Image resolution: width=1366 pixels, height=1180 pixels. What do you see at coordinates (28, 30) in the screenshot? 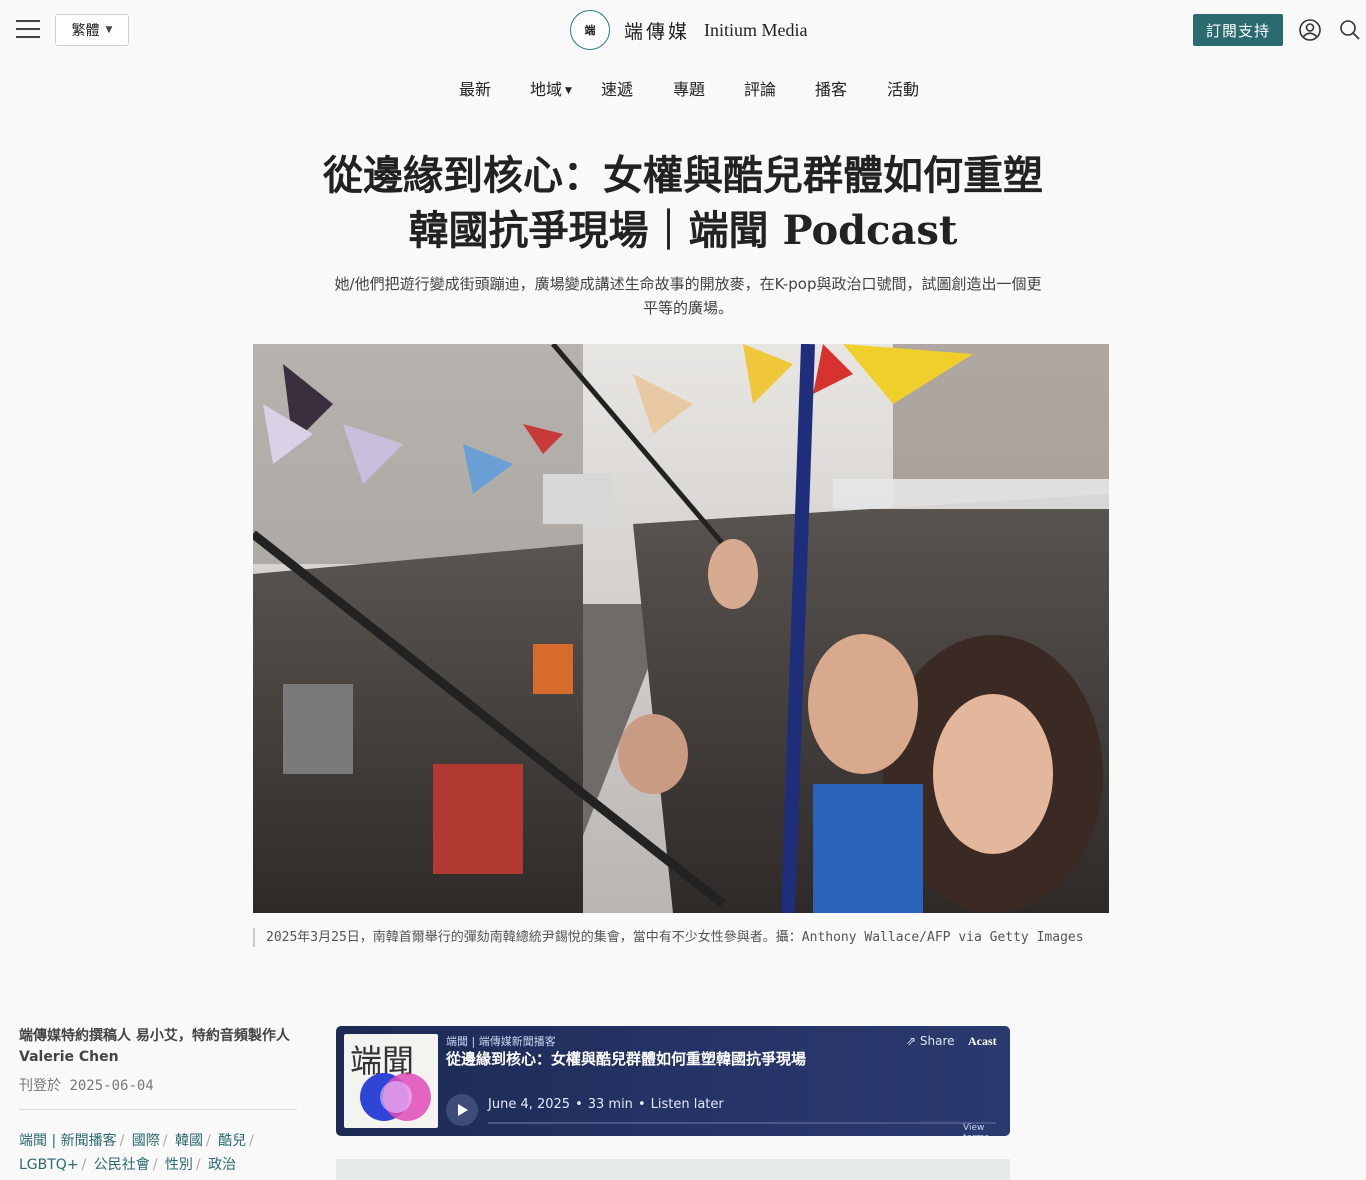
I see `menu-icon` at bounding box center [28, 30].